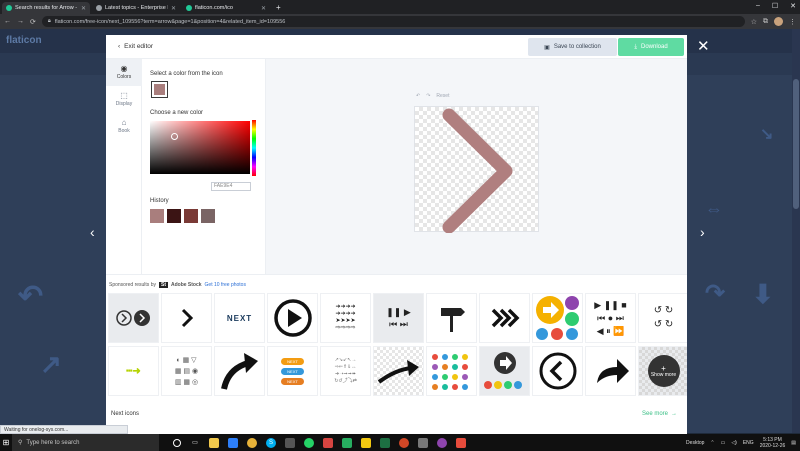 This screenshot has width=800, height=451. I want to click on colorful-arrow-buttons-icon, so click(557, 318).